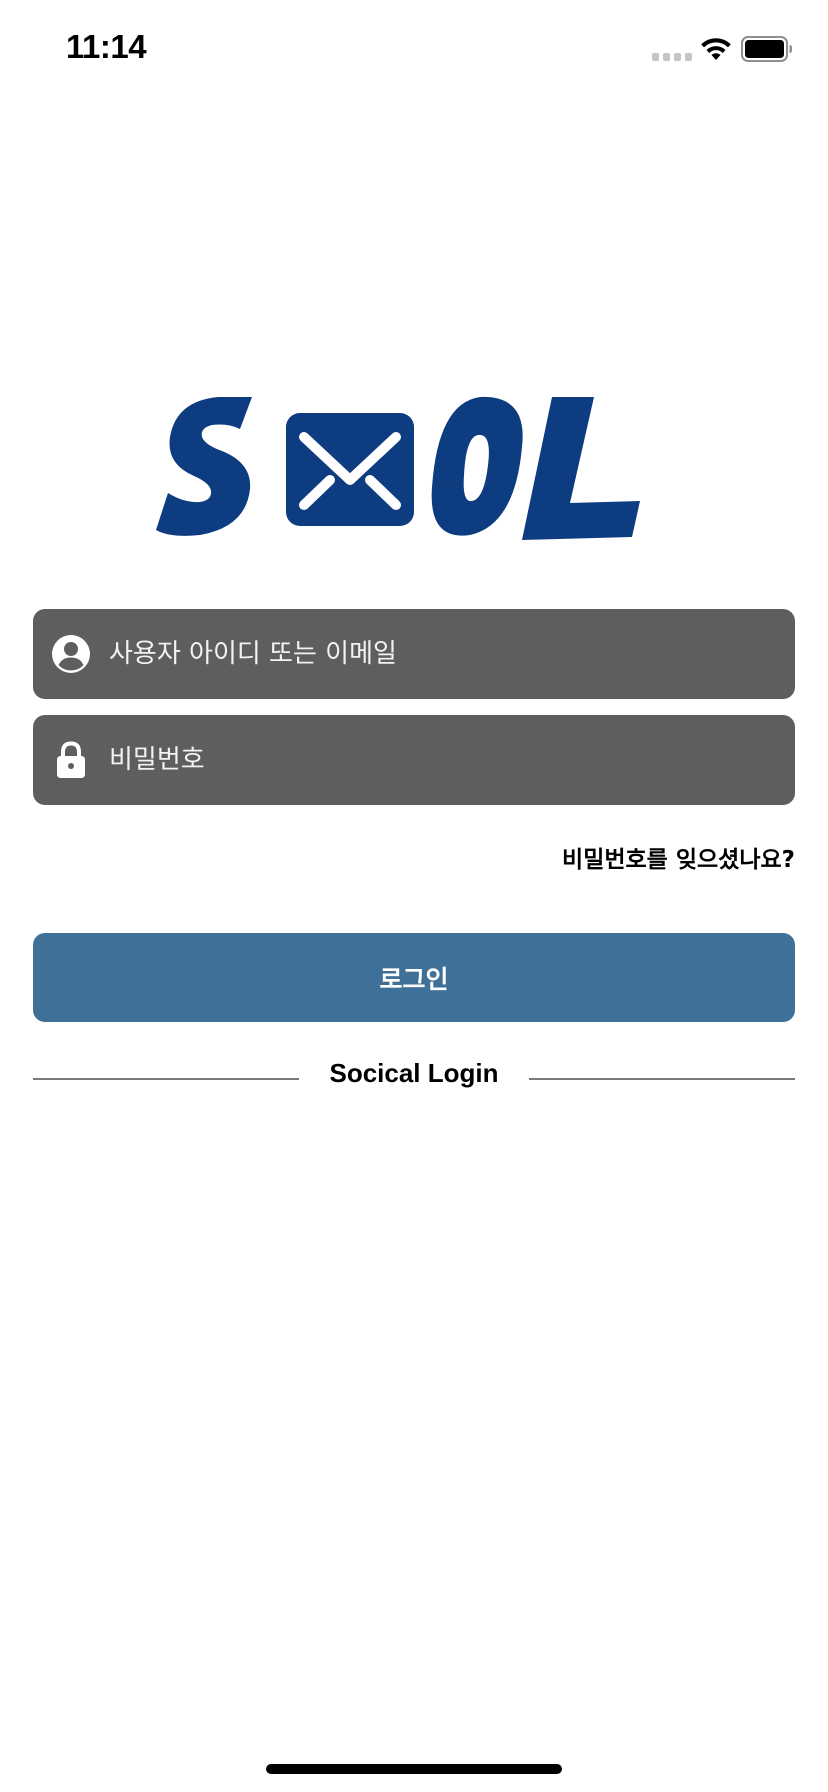  Describe the element at coordinates (71, 759) in the screenshot. I see `lock-icon` at that location.